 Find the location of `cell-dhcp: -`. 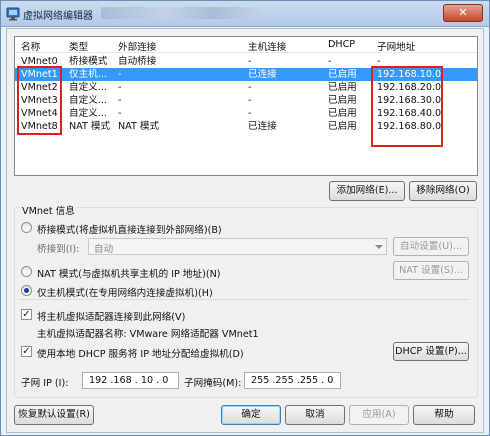

cell-dhcp: - is located at coordinates (330, 61).